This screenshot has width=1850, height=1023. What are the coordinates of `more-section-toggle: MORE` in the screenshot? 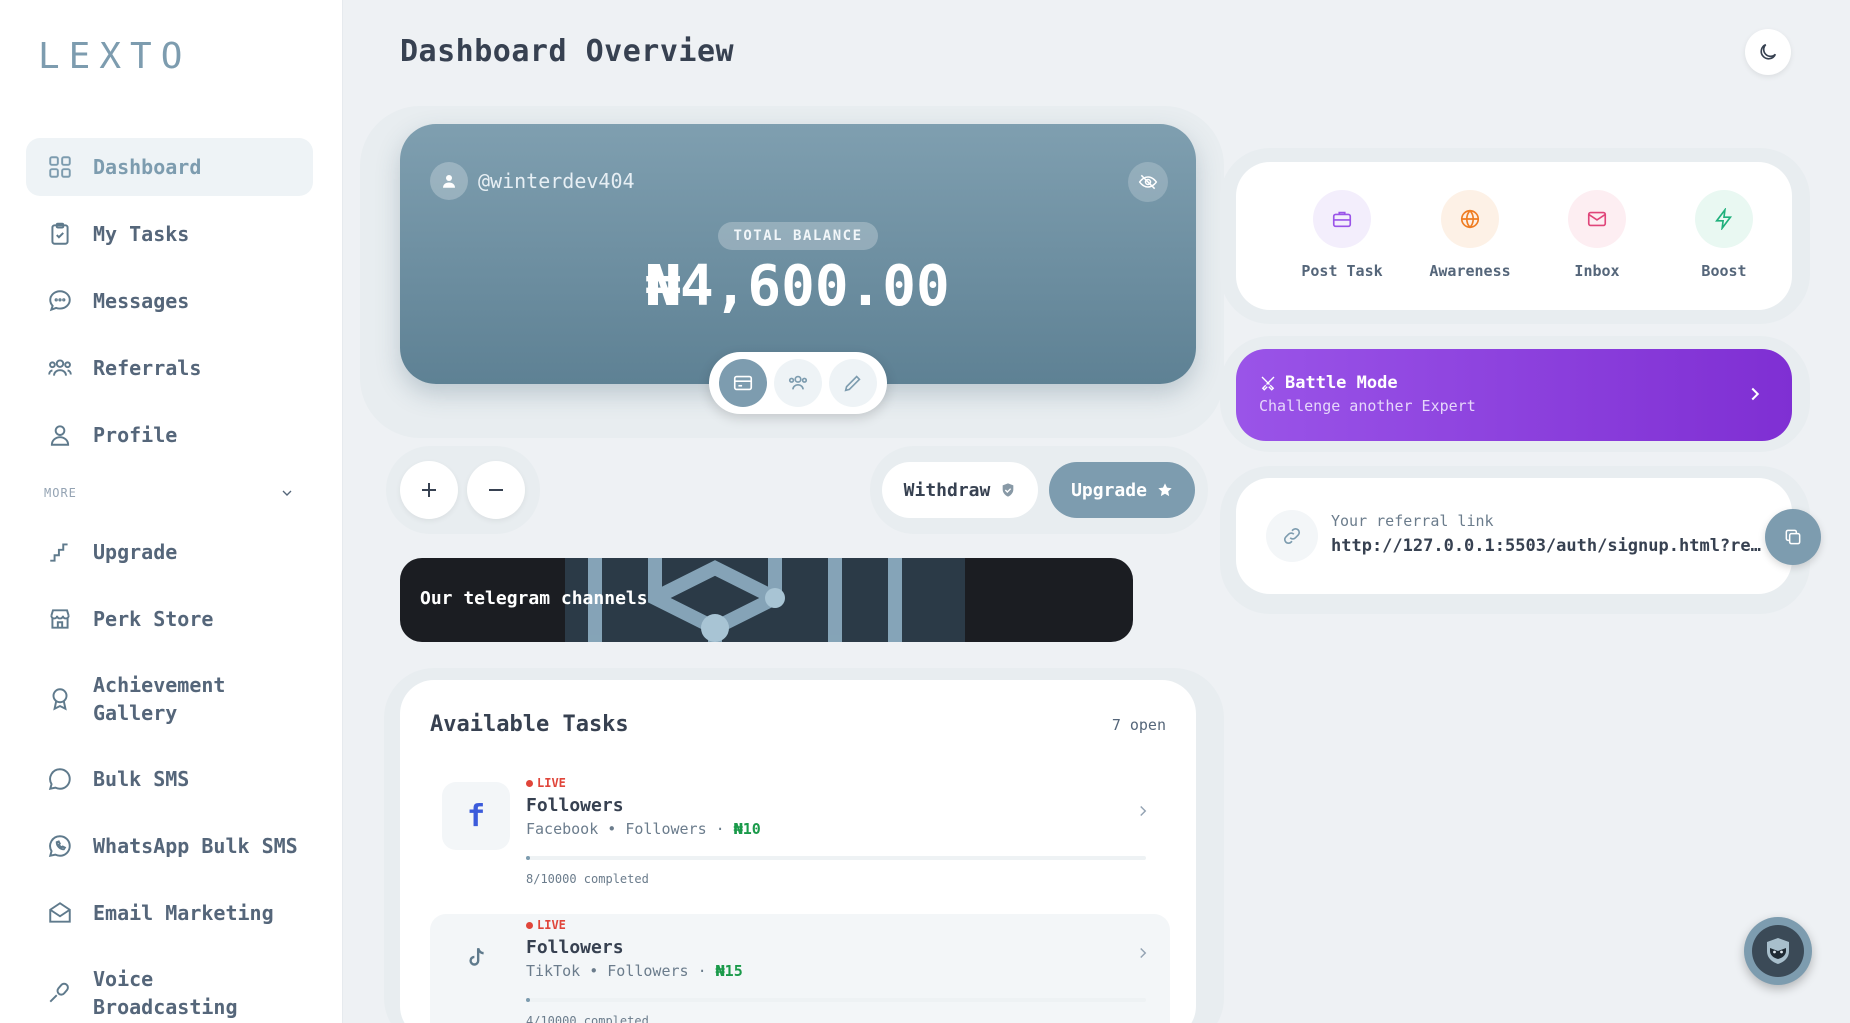 It's located at (169, 493).